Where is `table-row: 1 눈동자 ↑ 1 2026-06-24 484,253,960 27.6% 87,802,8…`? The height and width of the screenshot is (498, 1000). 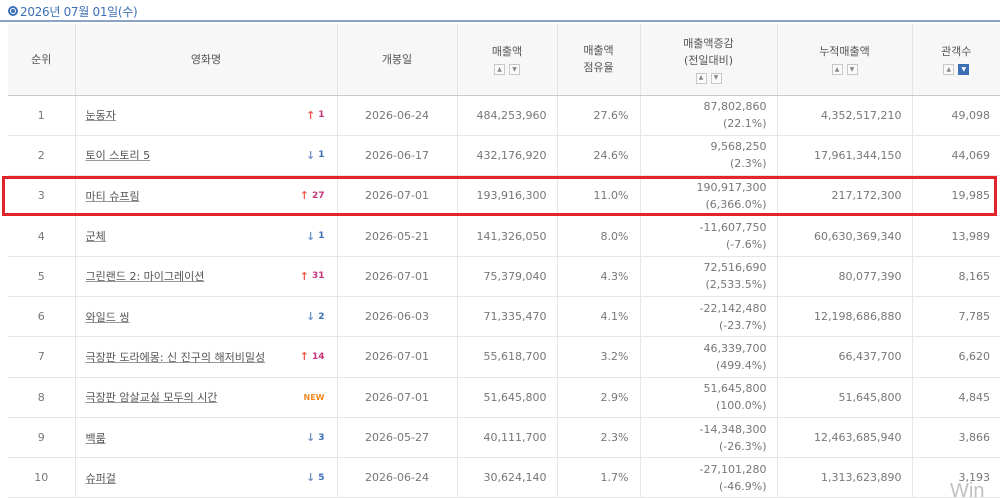
table-row: 1 눈동자 ↑ 1 2026-06-24 484,253,960 27.6% 87,802,8… is located at coordinates (504, 115).